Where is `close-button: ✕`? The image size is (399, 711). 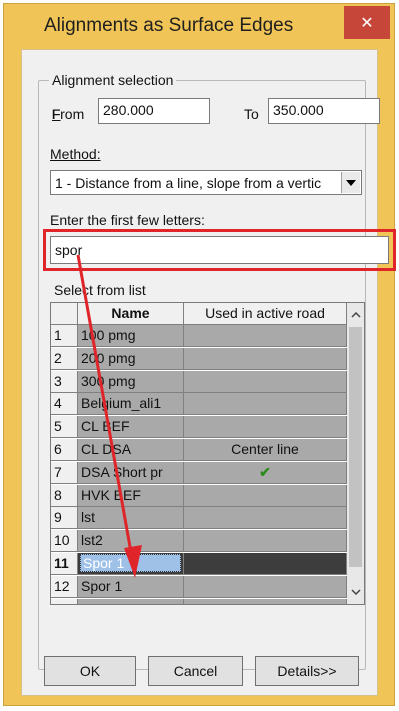 close-button: ✕ is located at coordinates (367, 22).